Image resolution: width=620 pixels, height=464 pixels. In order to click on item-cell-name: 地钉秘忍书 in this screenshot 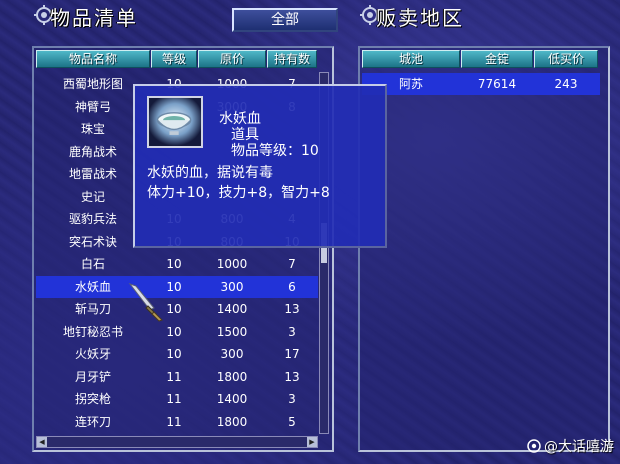, I will do `click(92, 331)`.